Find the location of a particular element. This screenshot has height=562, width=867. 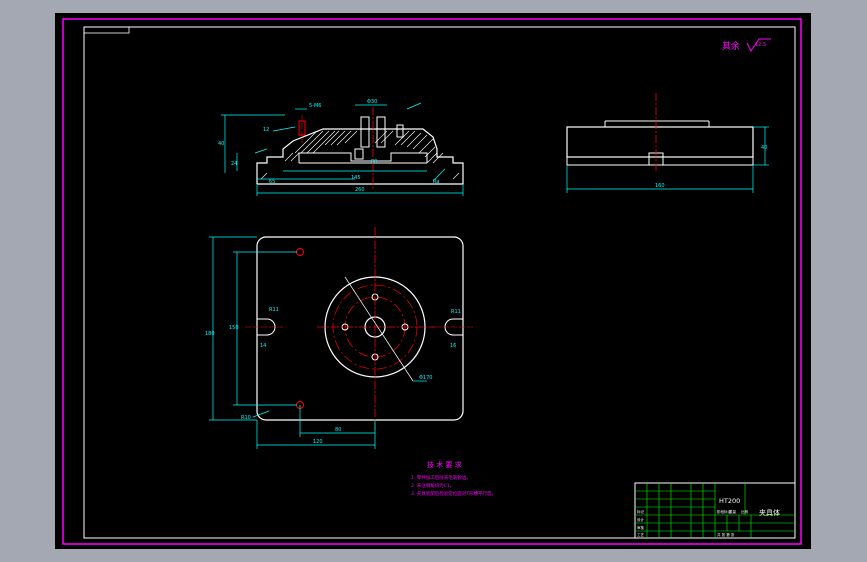

dim-front-bottom2: 145 is located at coordinates (356, 178).